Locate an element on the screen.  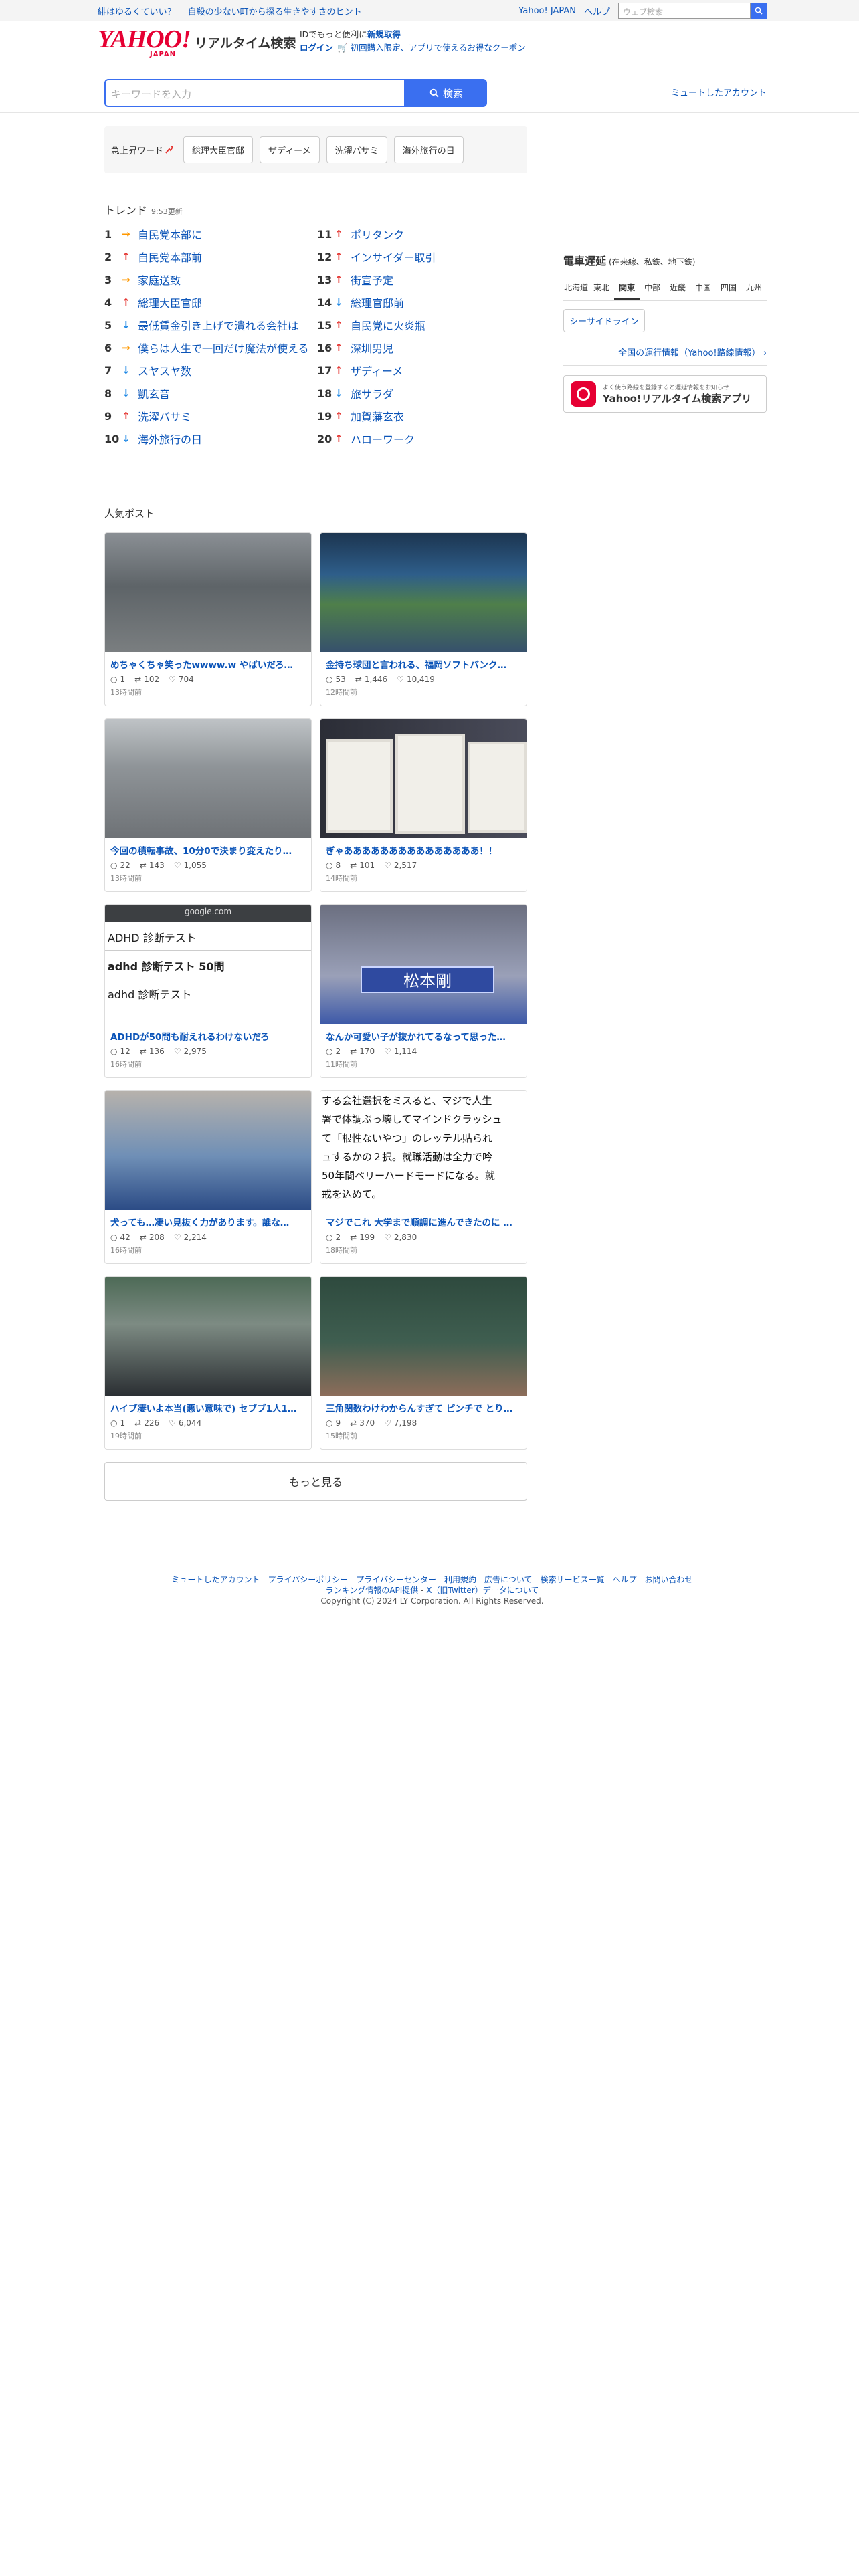
trend-word: 家庭送致 is located at coordinates (159, 280).